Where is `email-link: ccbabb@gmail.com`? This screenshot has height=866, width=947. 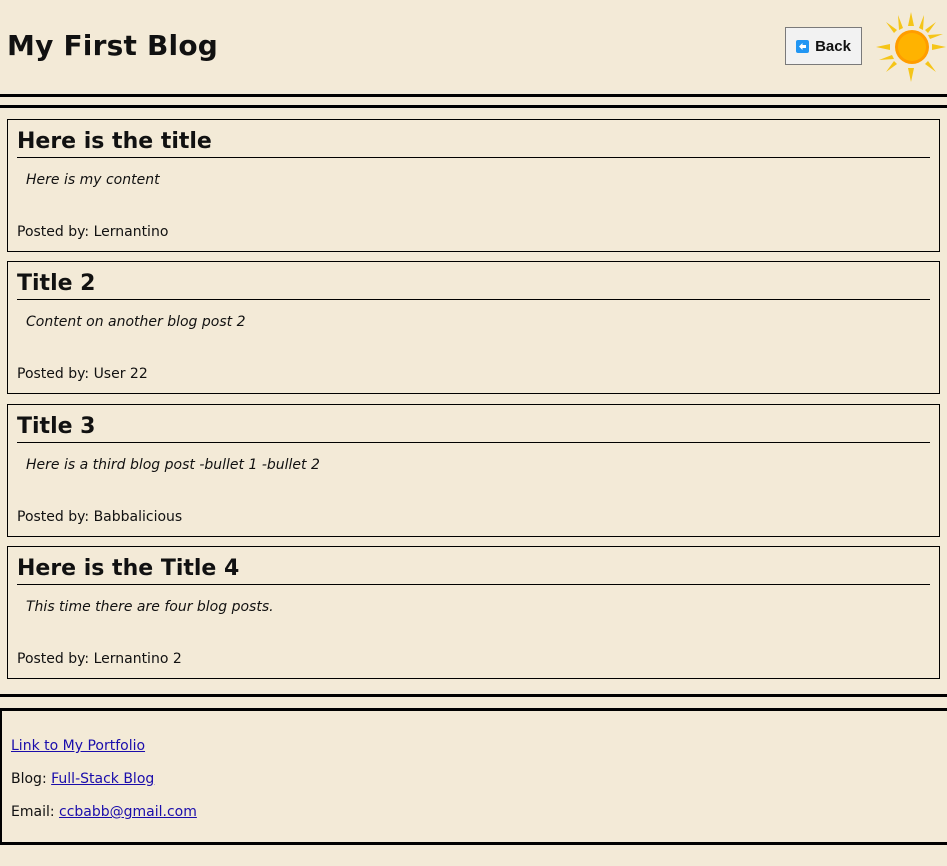 email-link: ccbabb@gmail.com is located at coordinates (128, 812).